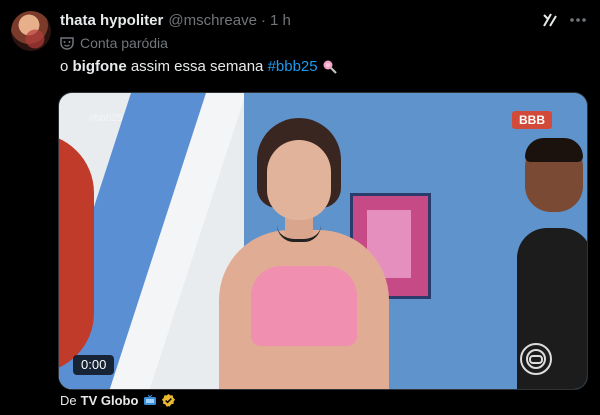 The height and width of the screenshot is (415, 600). I want to click on avatar, so click(31, 31).